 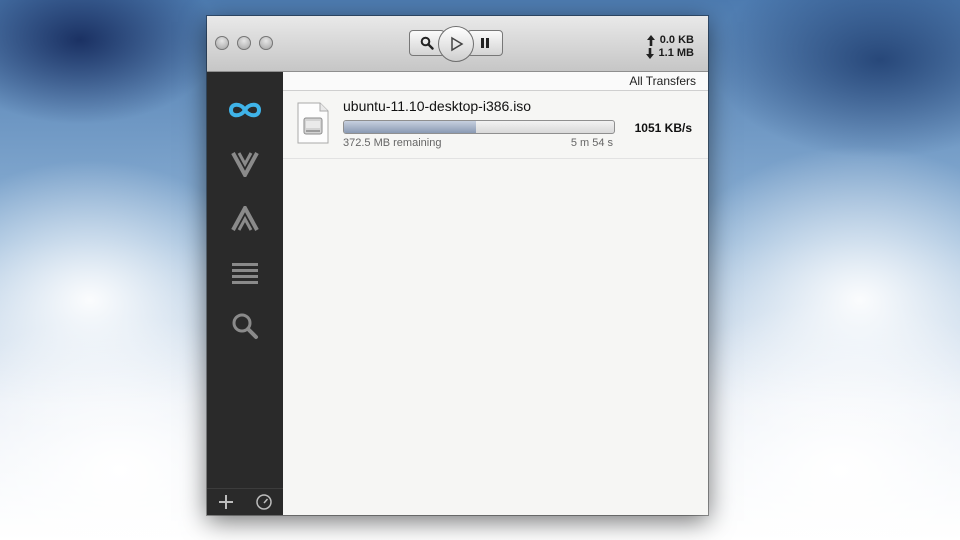 What do you see at coordinates (410, 127) in the screenshot?
I see `transfer-progress-fill` at bounding box center [410, 127].